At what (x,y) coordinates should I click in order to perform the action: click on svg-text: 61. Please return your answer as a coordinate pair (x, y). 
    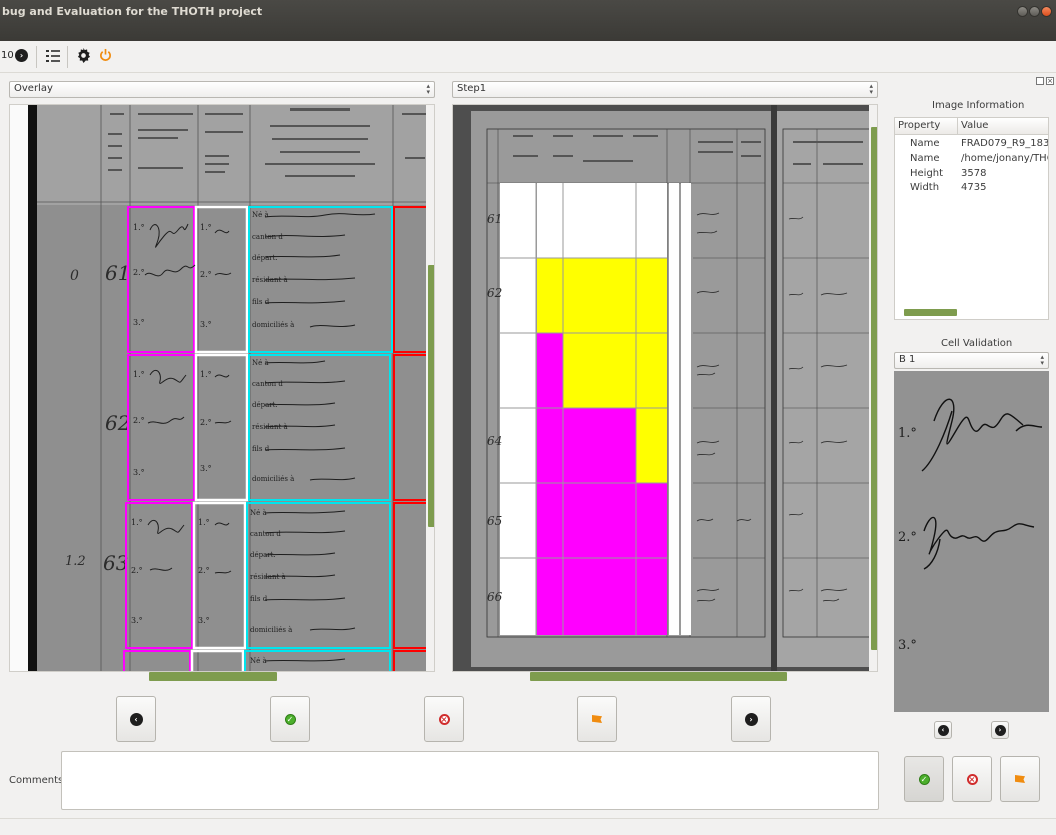
    Looking at the image, I should click on (117, 273).